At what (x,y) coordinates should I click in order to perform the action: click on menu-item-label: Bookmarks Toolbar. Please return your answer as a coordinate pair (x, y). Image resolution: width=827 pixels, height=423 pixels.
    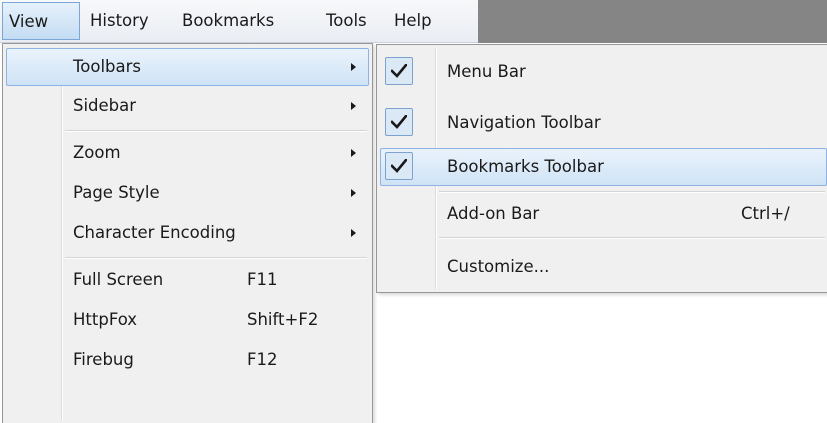
    Looking at the image, I should click on (525, 166).